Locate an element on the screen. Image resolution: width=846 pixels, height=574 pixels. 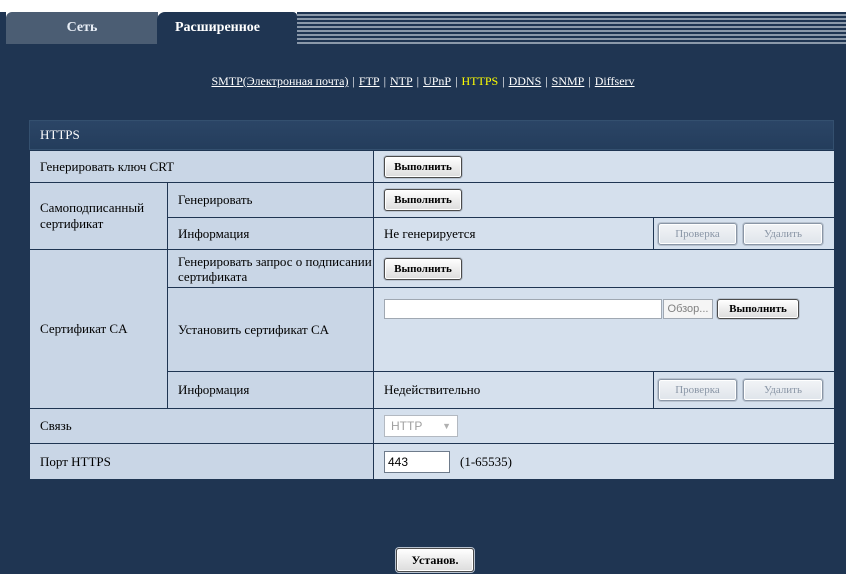
generate-crt-label: Генерировать ключ CRT is located at coordinates (201, 166).